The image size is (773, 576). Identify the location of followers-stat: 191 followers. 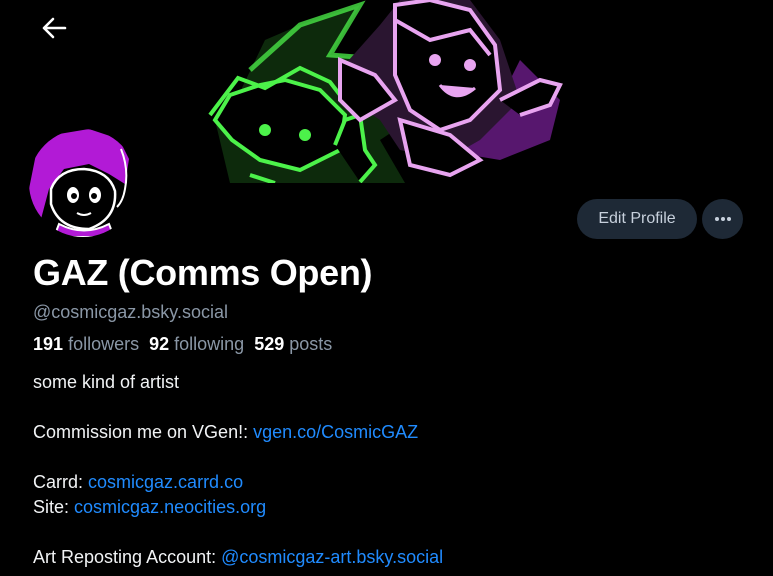
(86, 344).